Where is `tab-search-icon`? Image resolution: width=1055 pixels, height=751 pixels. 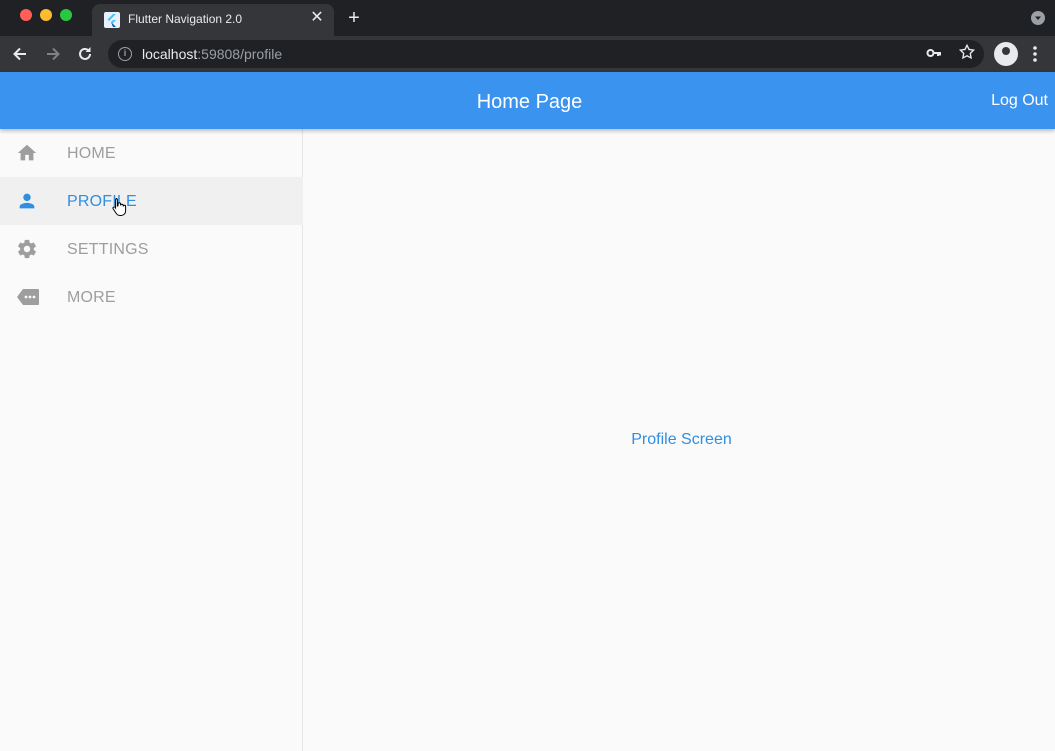
tab-search-icon is located at coordinates (1038, 18).